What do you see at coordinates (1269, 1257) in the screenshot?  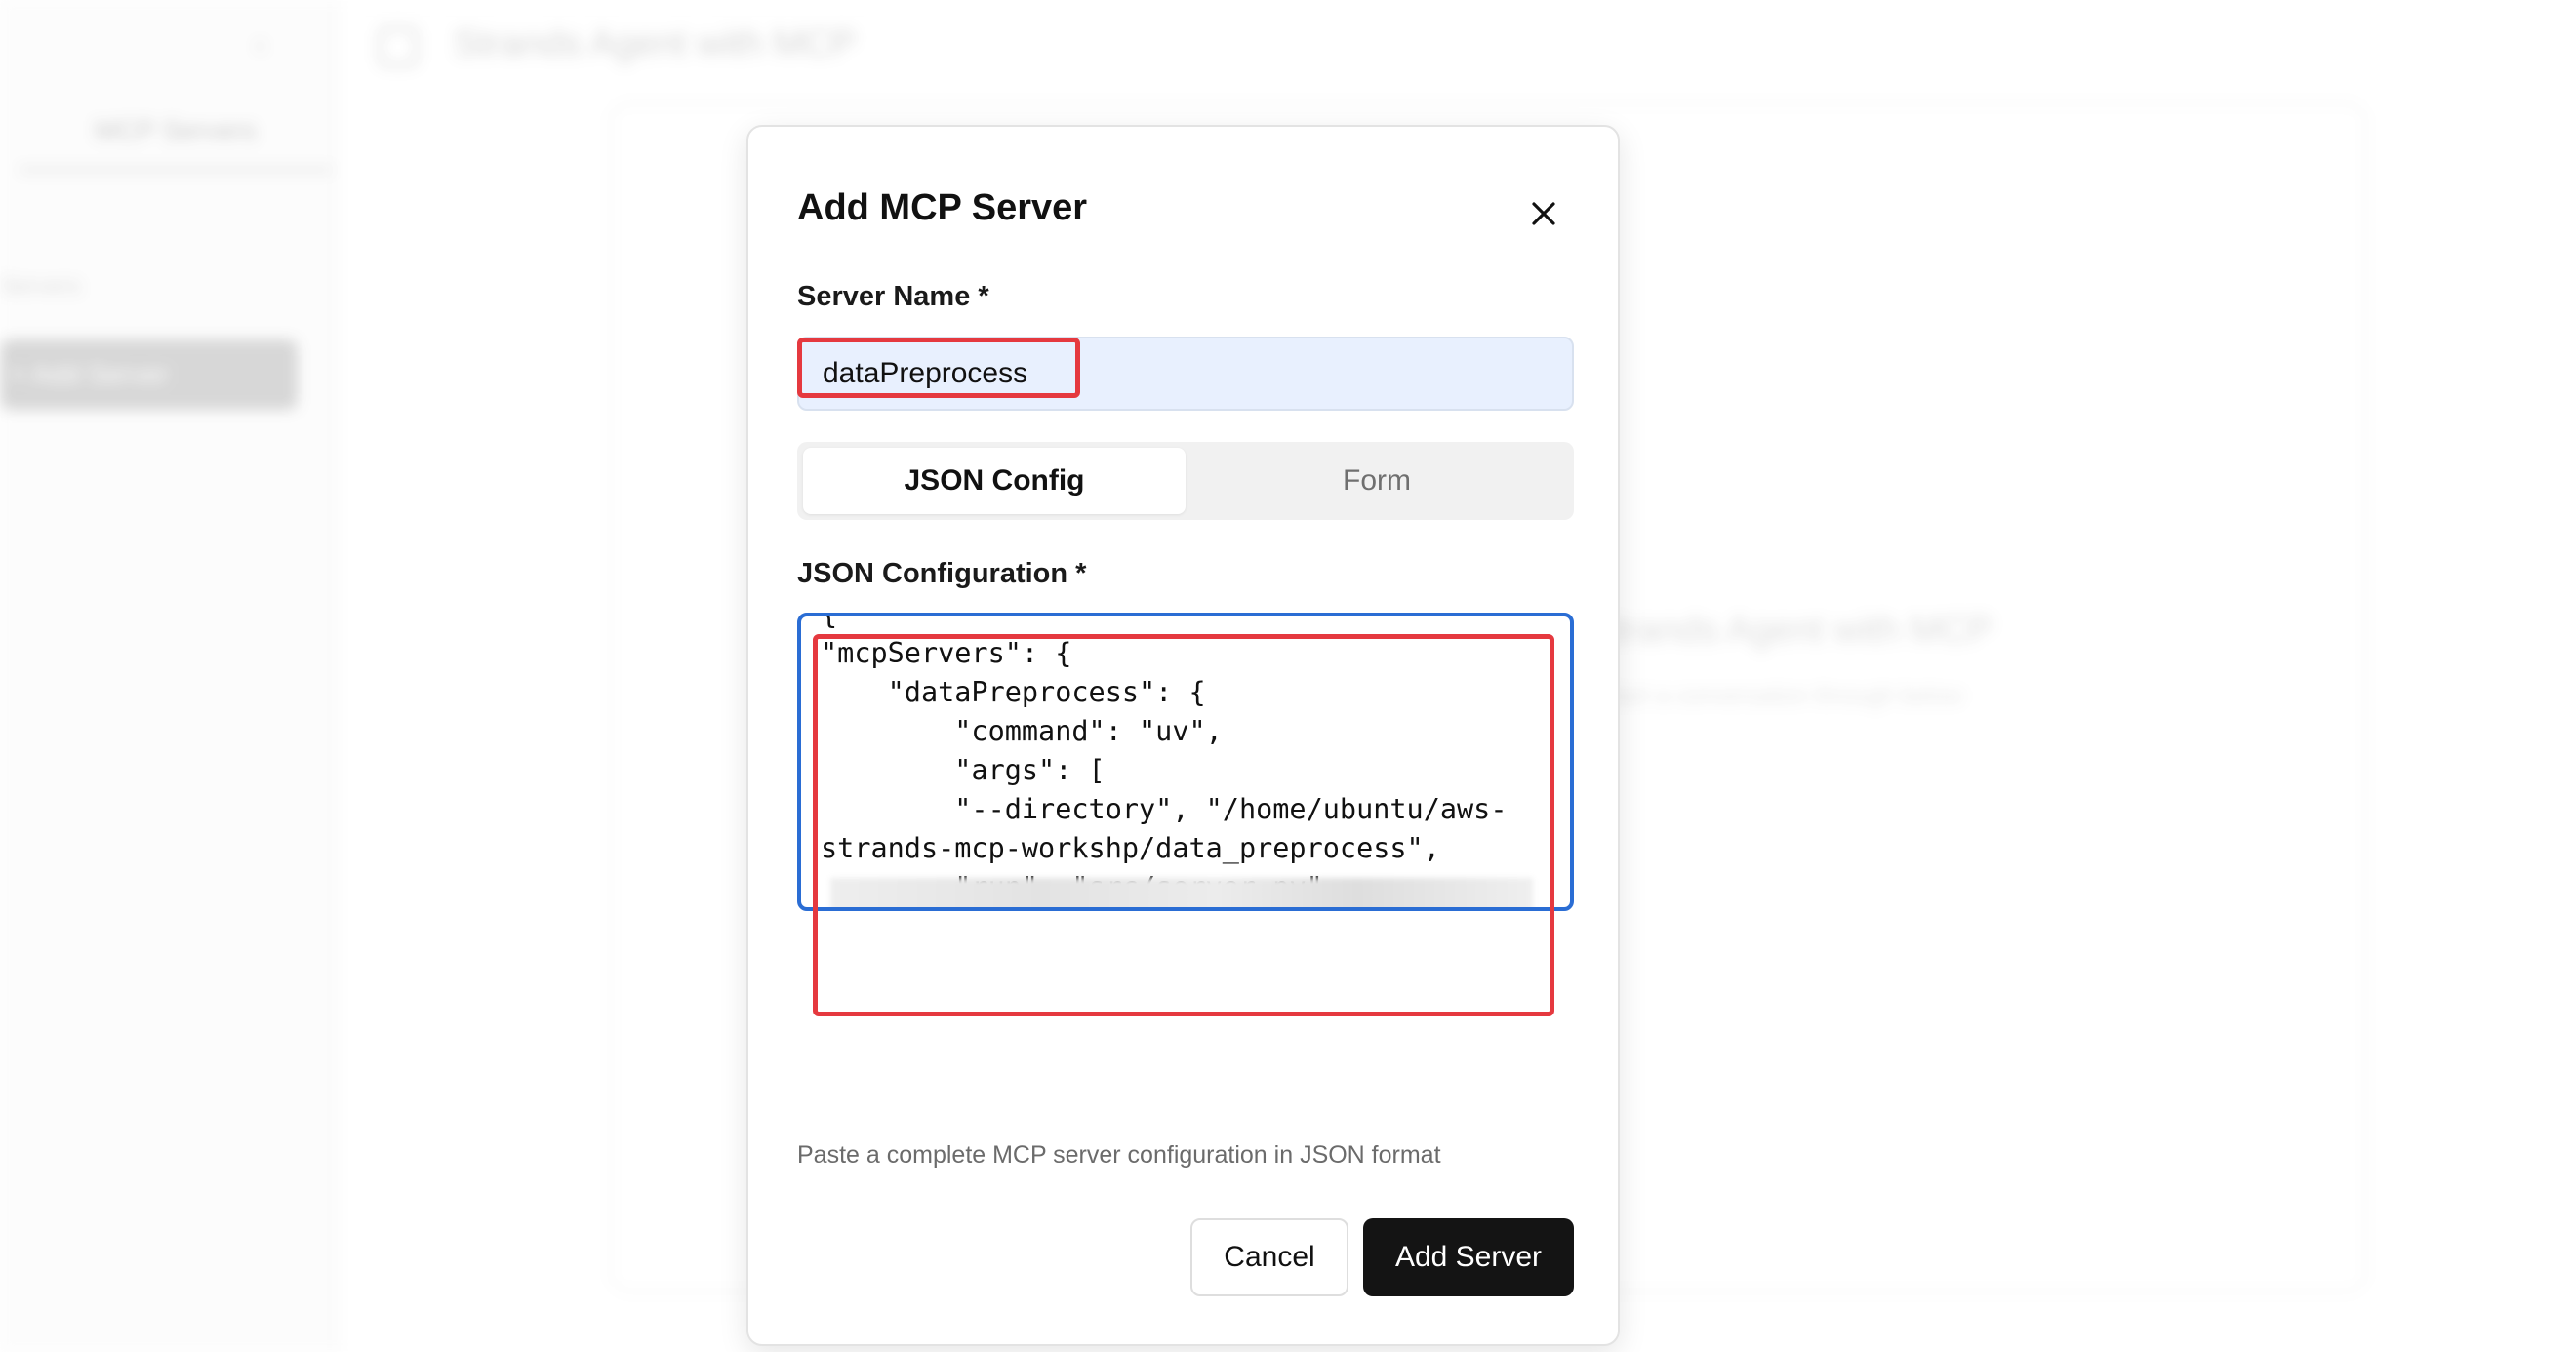 I see `cancel-button: Cancel` at bounding box center [1269, 1257].